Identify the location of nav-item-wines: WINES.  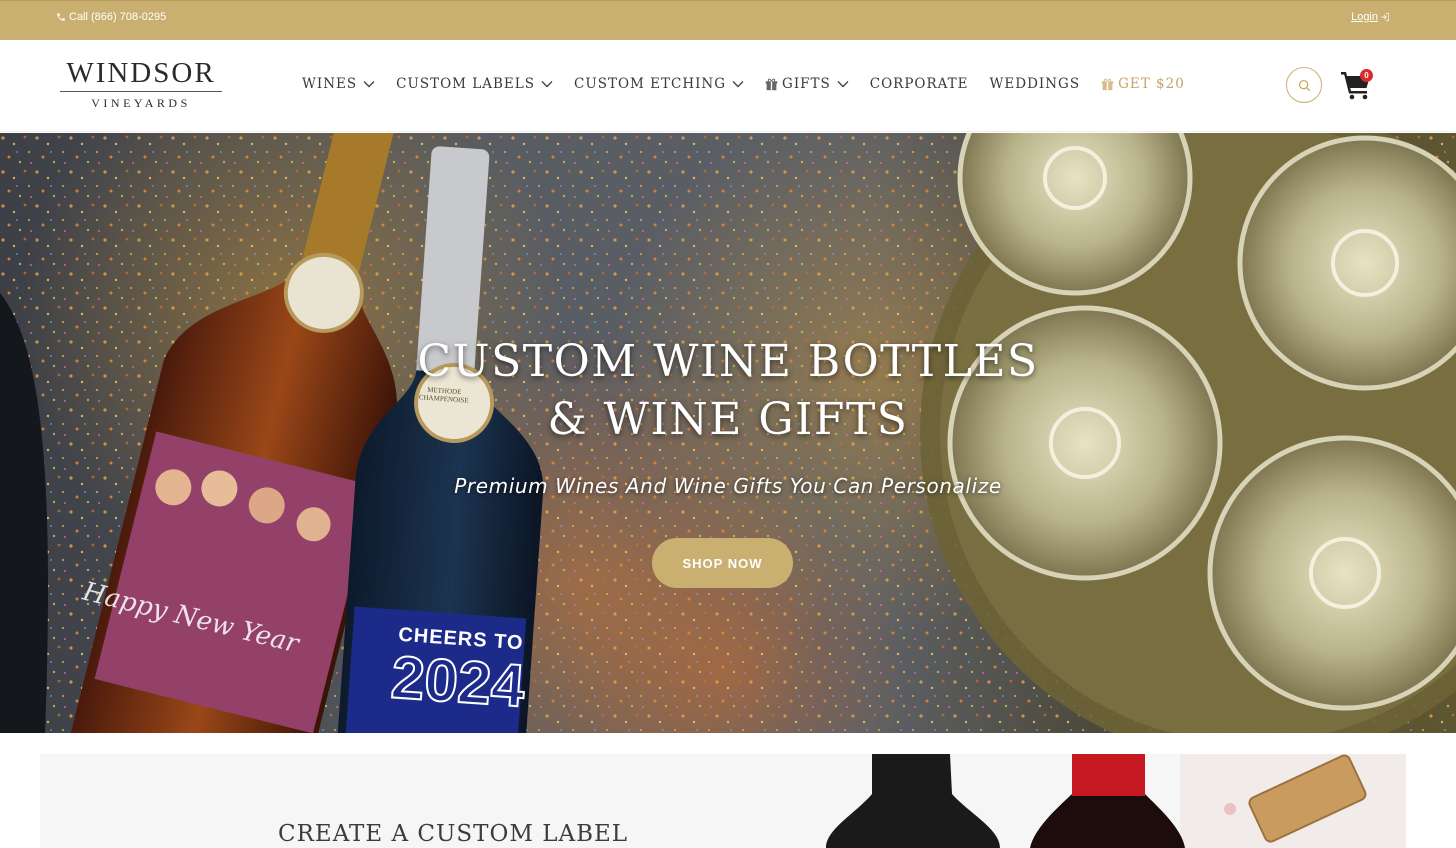
(338, 84).